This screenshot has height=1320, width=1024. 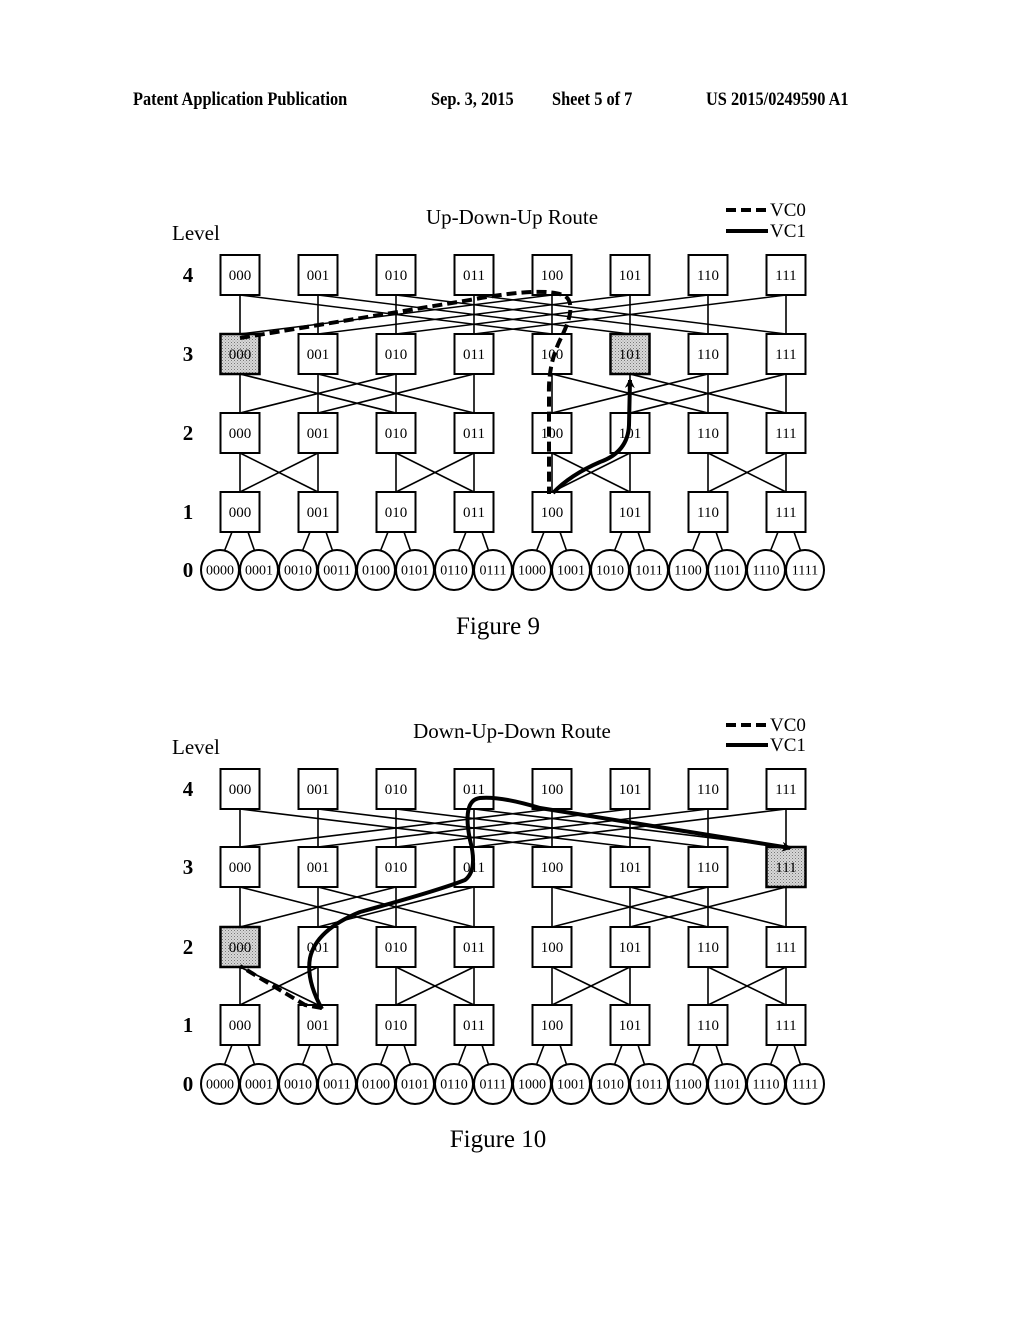 I want to click on switch-L1-001: 001, so click(x=318, y=1025).